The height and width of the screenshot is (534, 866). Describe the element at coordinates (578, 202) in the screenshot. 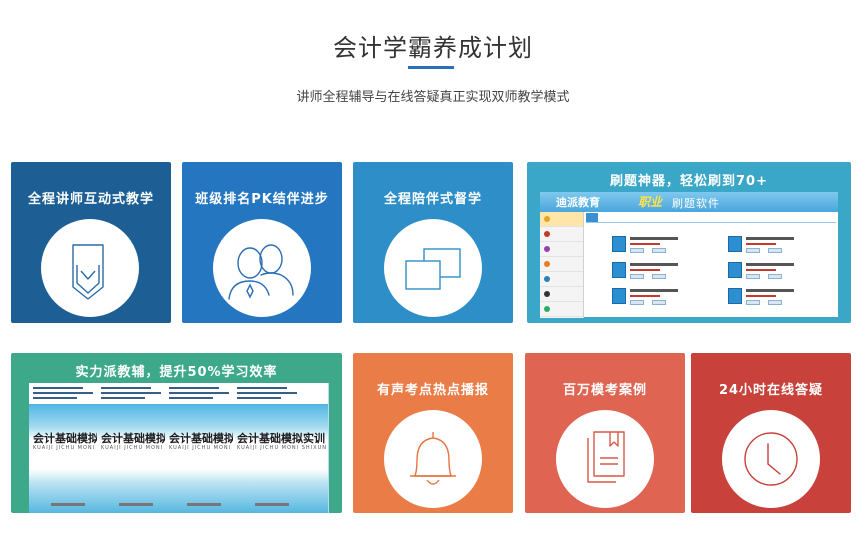

I see `software-logo: 迪派教育` at that location.